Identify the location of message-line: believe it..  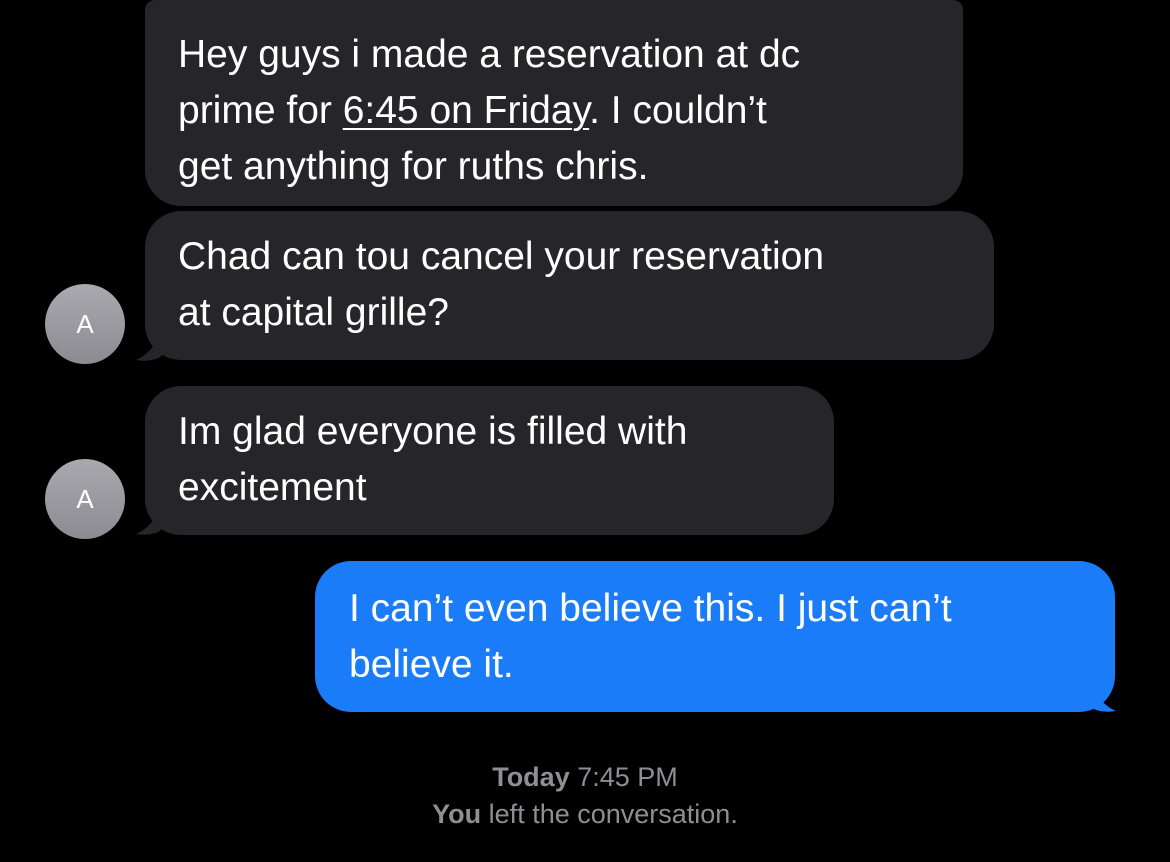
(431, 664).